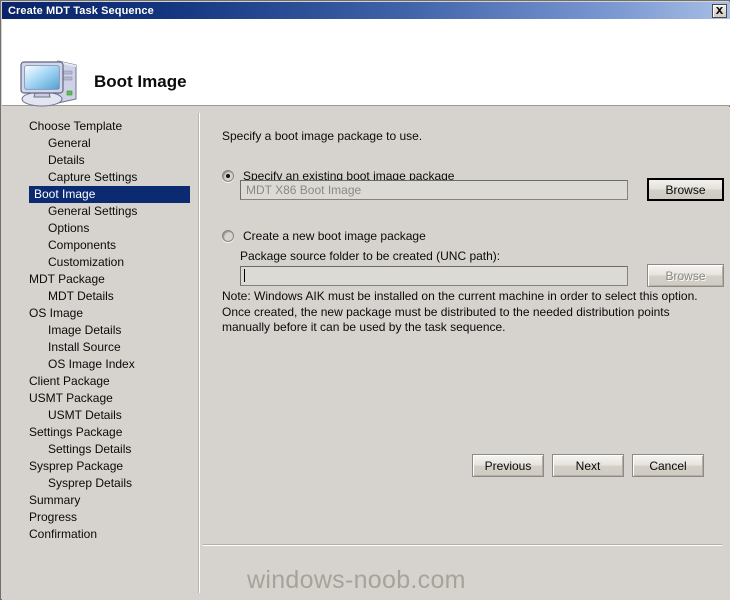  What do you see at coordinates (104, 262) in the screenshot?
I see `sidebar-item-customization: Customization` at bounding box center [104, 262].